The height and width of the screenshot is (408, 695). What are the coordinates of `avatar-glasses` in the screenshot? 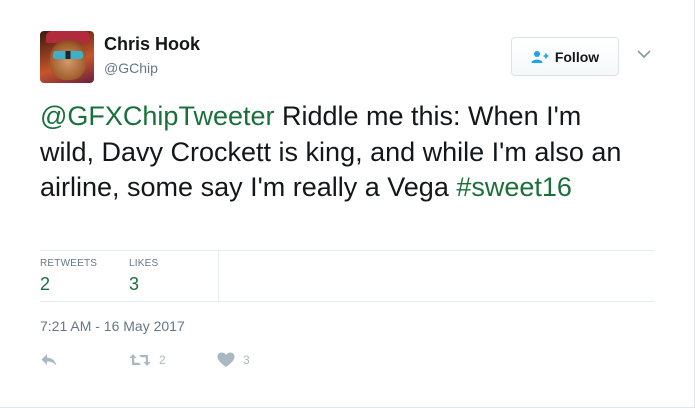 It's located at (68, 55).